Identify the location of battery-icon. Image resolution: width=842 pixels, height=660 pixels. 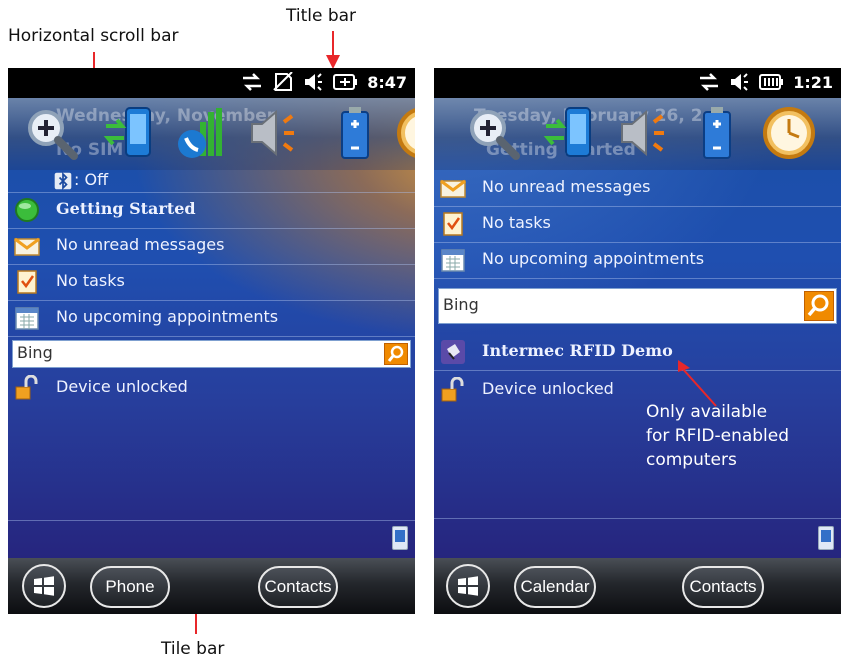
(771, 82).